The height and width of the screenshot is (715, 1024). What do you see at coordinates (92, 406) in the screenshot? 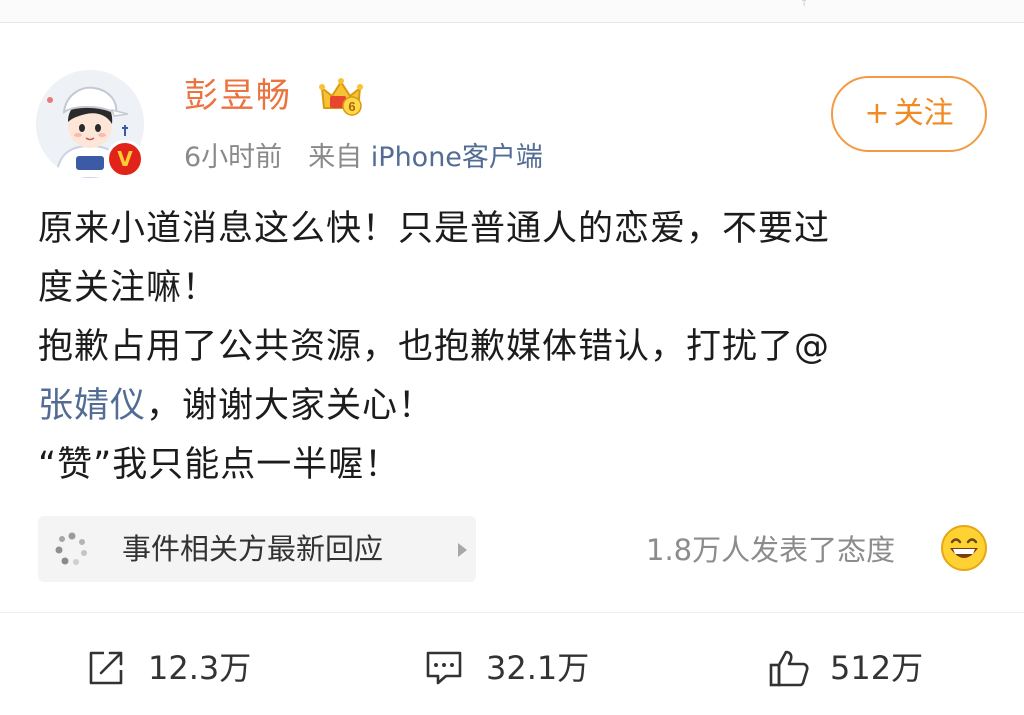
I see `mention-link: 张婧仪` at bounding box center [92, 406].